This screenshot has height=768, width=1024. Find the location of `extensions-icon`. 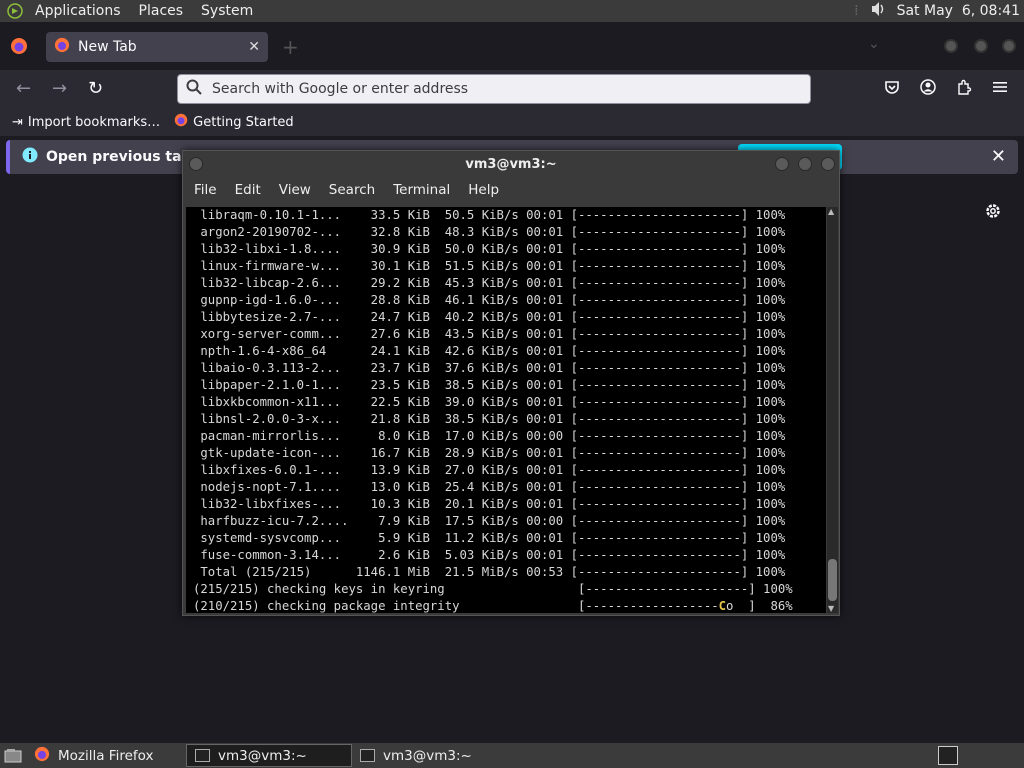

extensions-icon is located at coordinates (964, 89).